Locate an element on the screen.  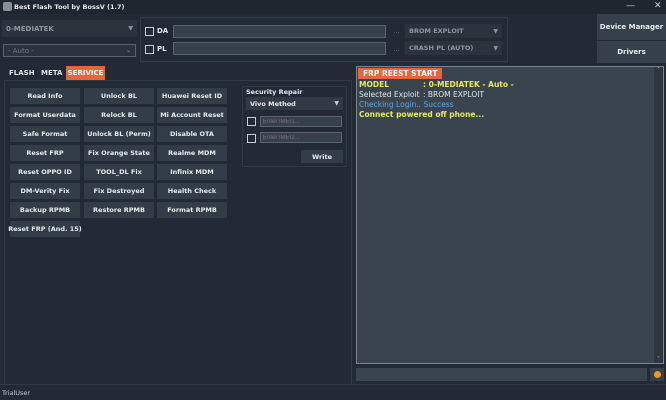
device-manager-button: Device Manager is located at coordinates (631, 27).